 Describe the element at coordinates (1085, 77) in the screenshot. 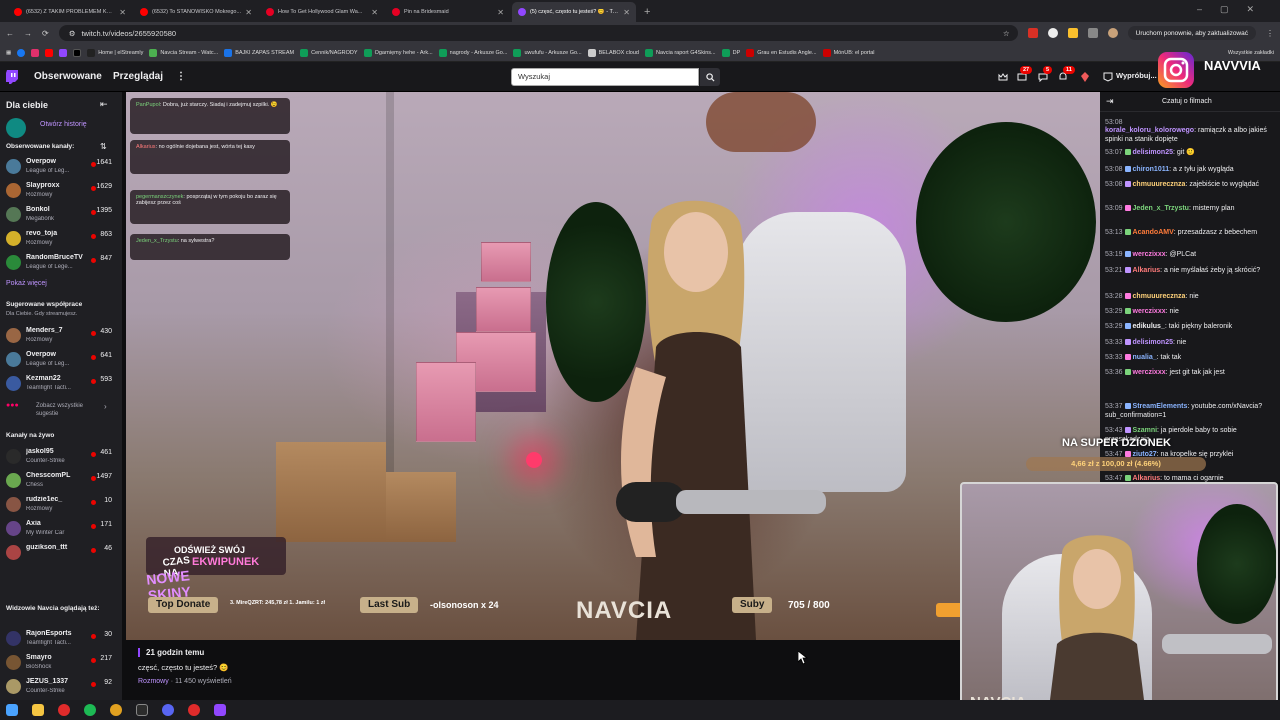

I see `bits-icon` at that location.